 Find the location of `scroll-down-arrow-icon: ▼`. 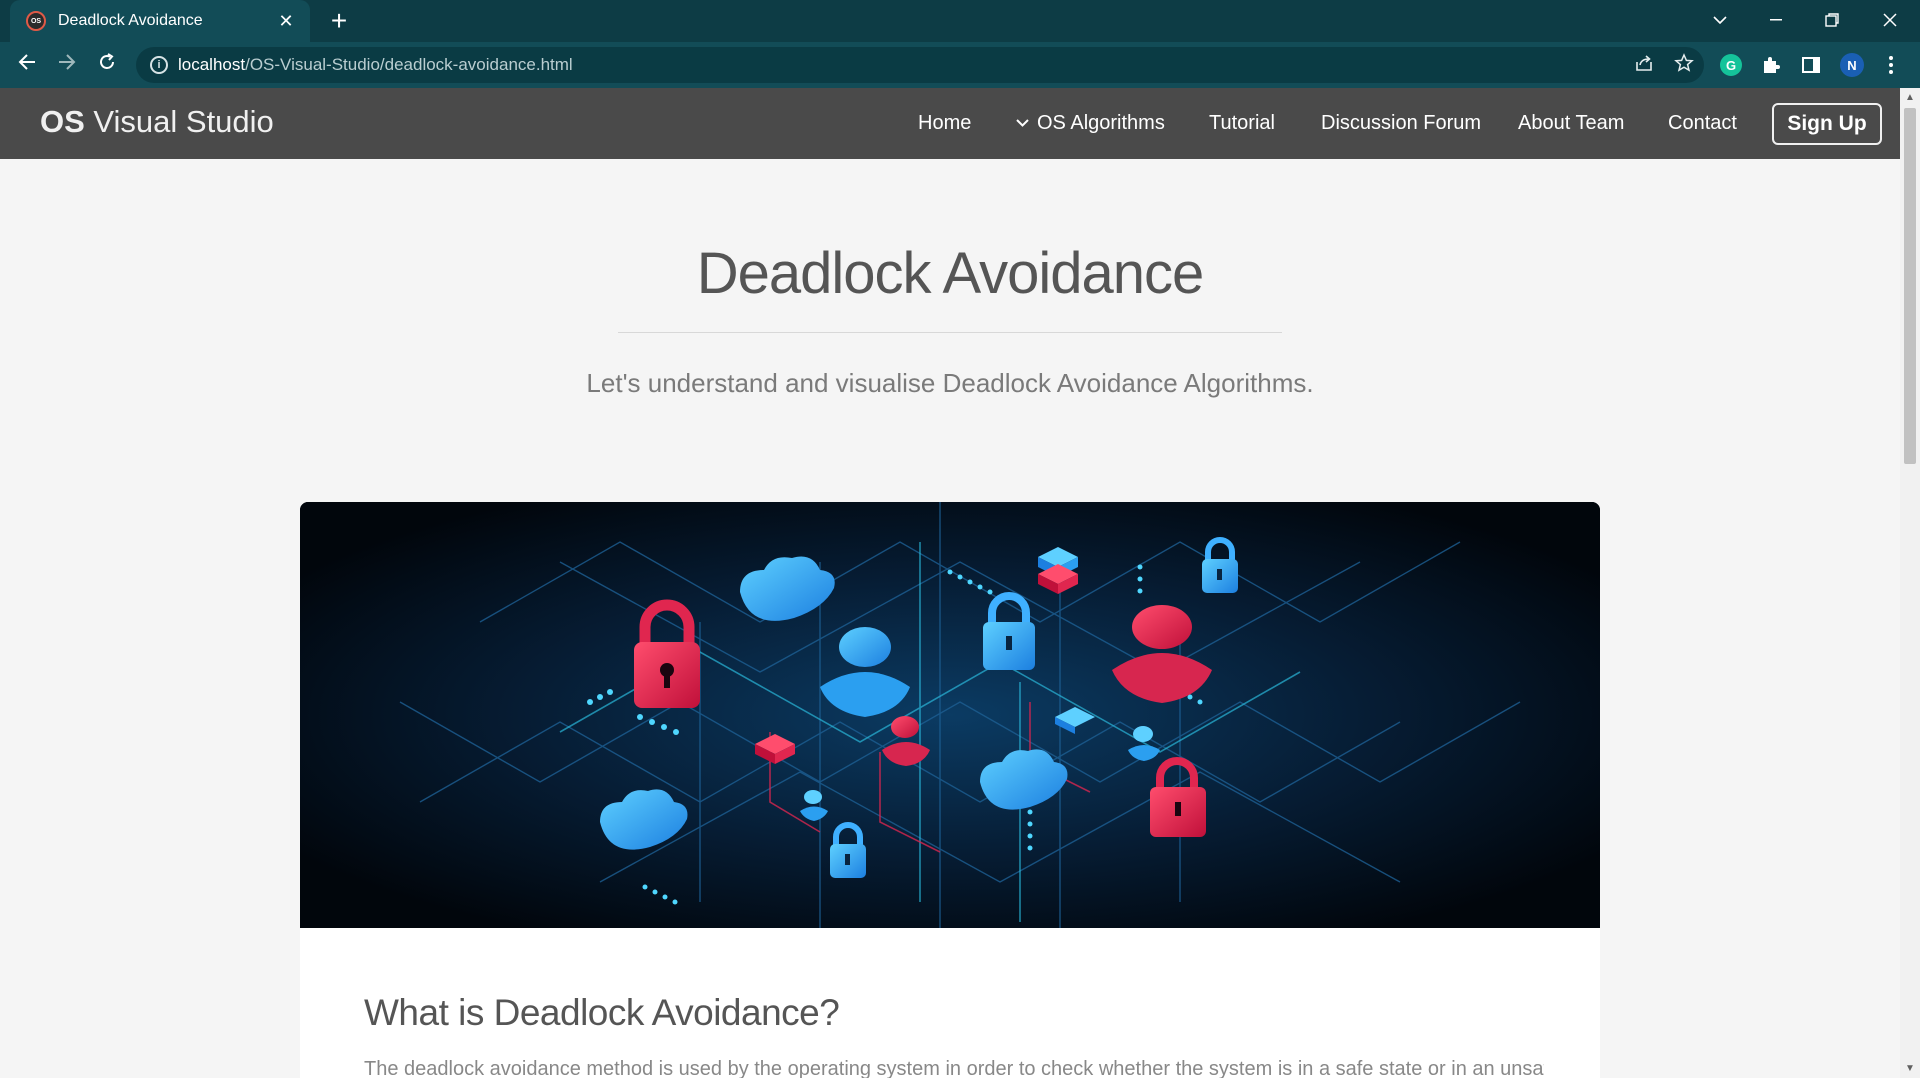

scroll-down-arrow-icon: ▼ is located at coordinates (1910, 1068).